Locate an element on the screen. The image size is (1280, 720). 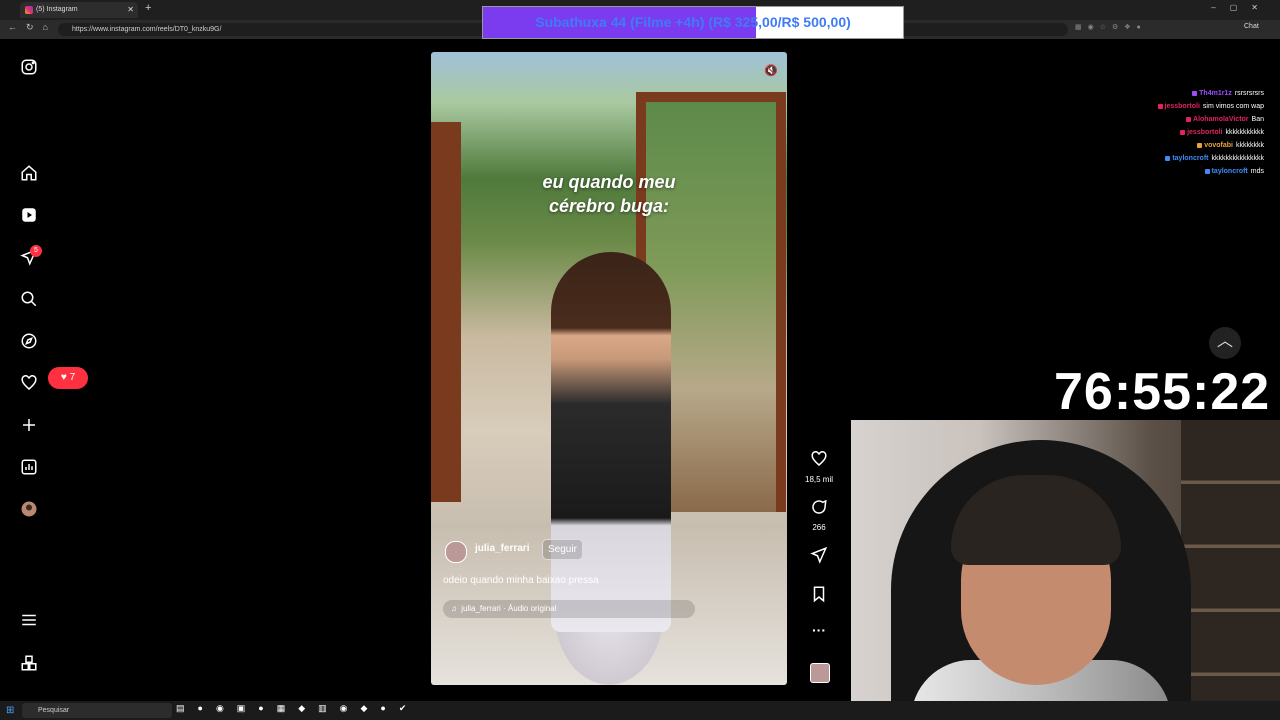
chat-username: AlohamolaVictor is located at coordinates (1221, 119).